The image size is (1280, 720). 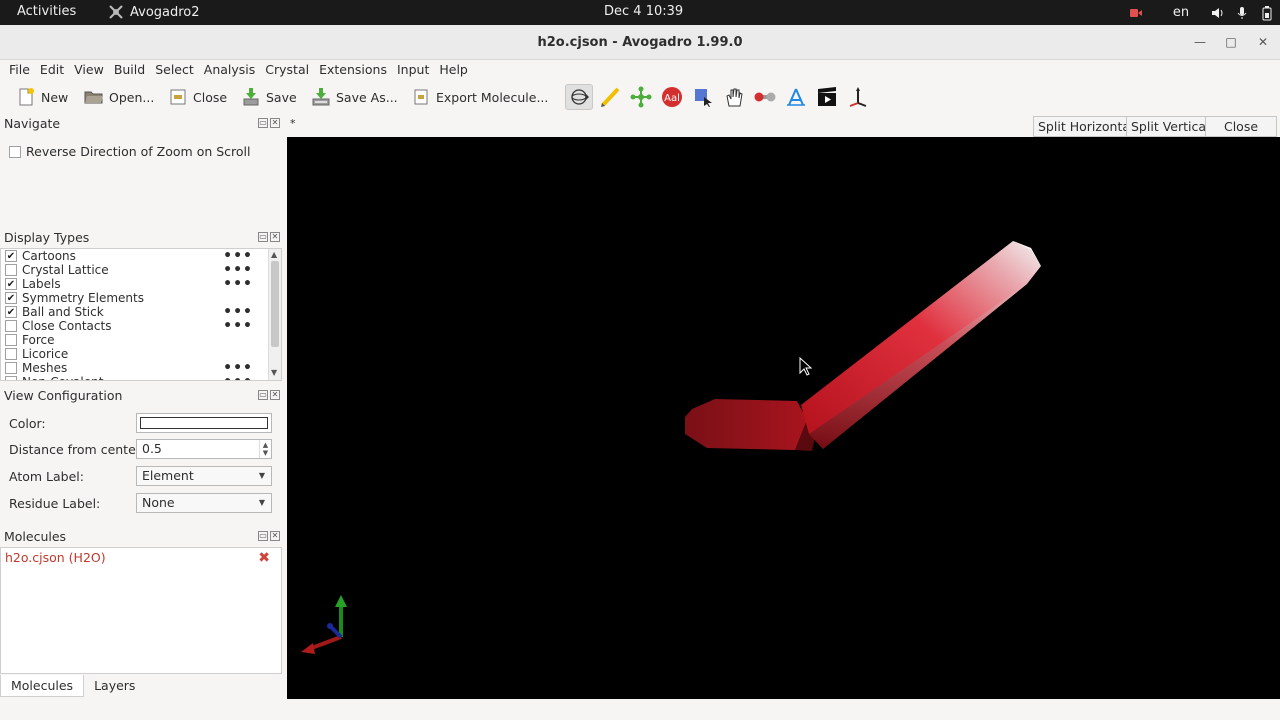 I want to click on display-type-row: Non-Covalent •••, so click(x=136, y=377).